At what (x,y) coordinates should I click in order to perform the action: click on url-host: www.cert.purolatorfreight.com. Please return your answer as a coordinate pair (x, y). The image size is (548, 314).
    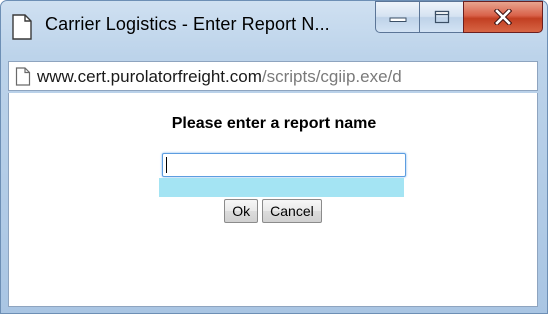
    Looking at the image, I should click on (149, 76).